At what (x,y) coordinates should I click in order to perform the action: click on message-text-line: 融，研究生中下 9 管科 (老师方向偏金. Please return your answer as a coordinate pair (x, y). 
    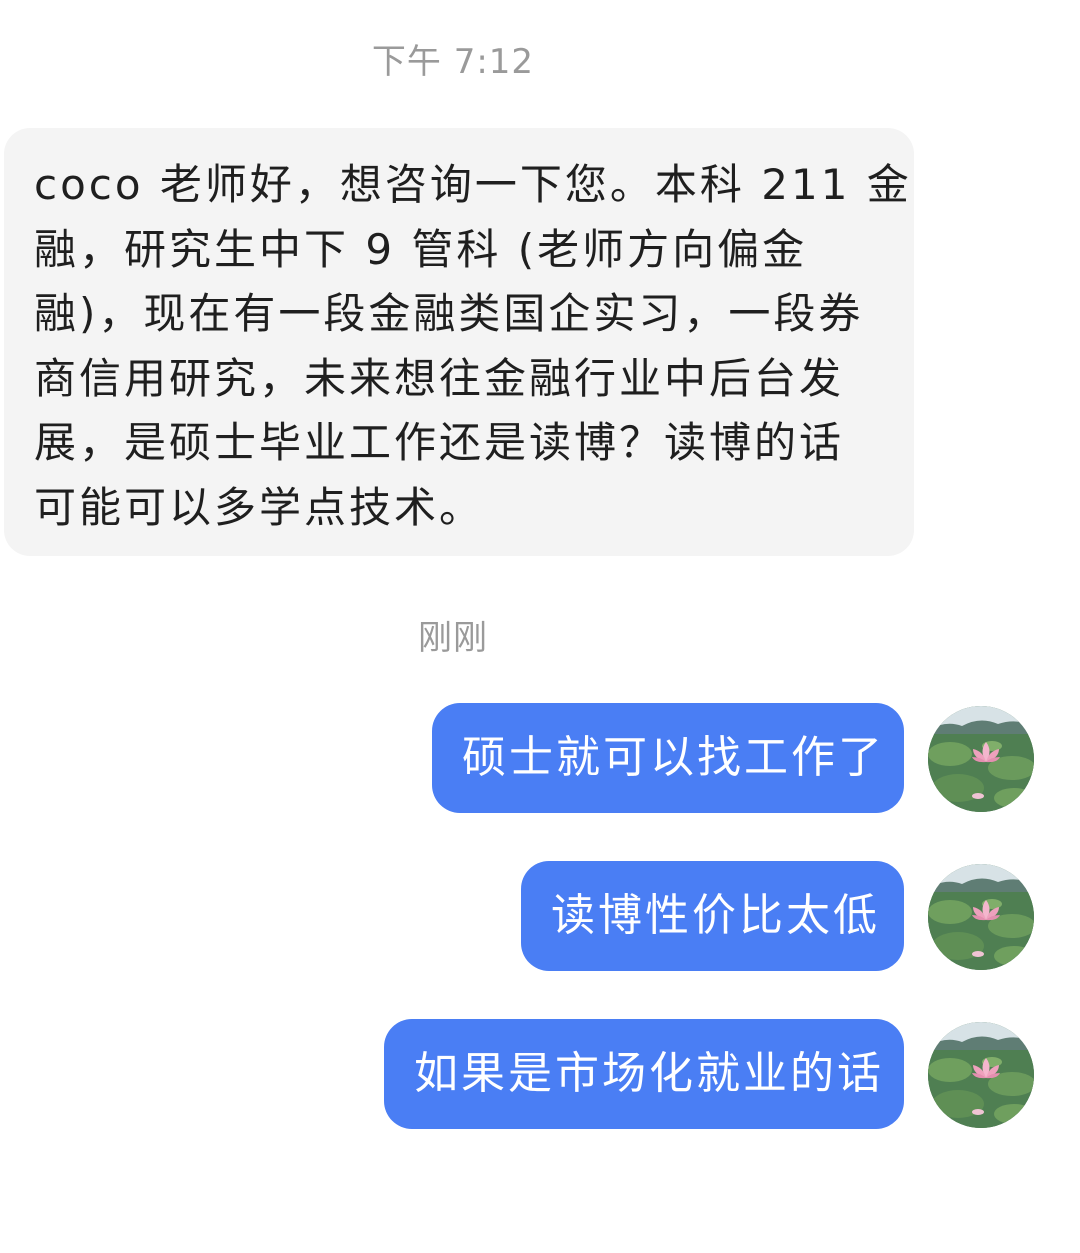
    Looking at the image, I should click on (421, 249).